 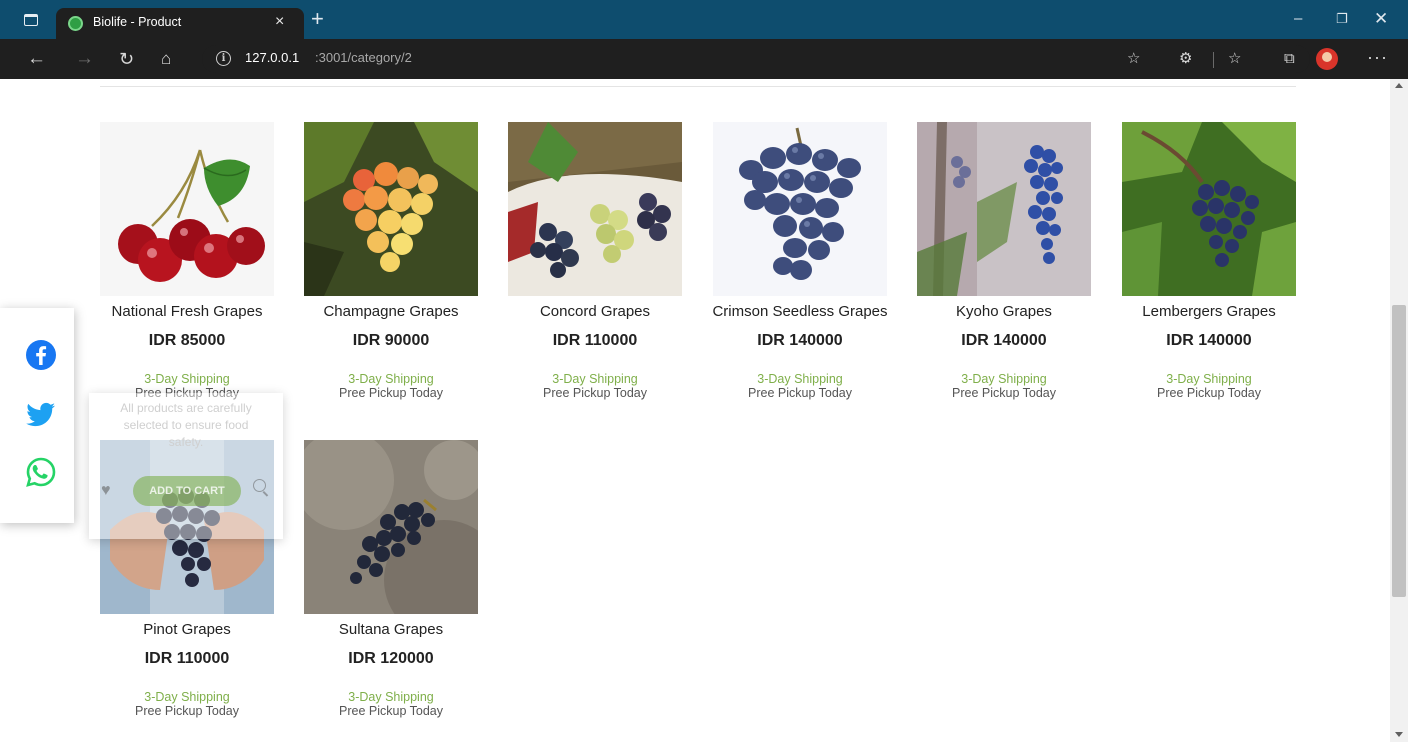 I want to click on quick-view-search-icon, so click(x=259, y=485).